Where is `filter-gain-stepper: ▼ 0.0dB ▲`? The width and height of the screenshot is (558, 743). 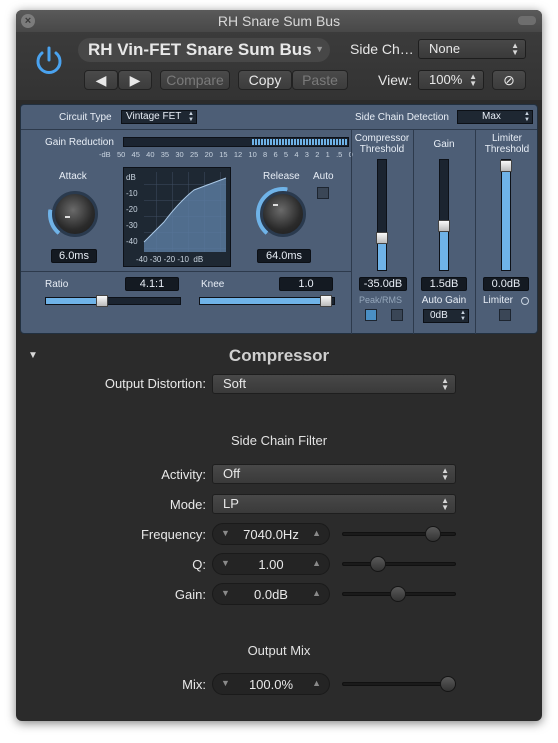
filter-gain-stepper: ▼ 0.0dB ▲ is located at coordinates (271, 594).